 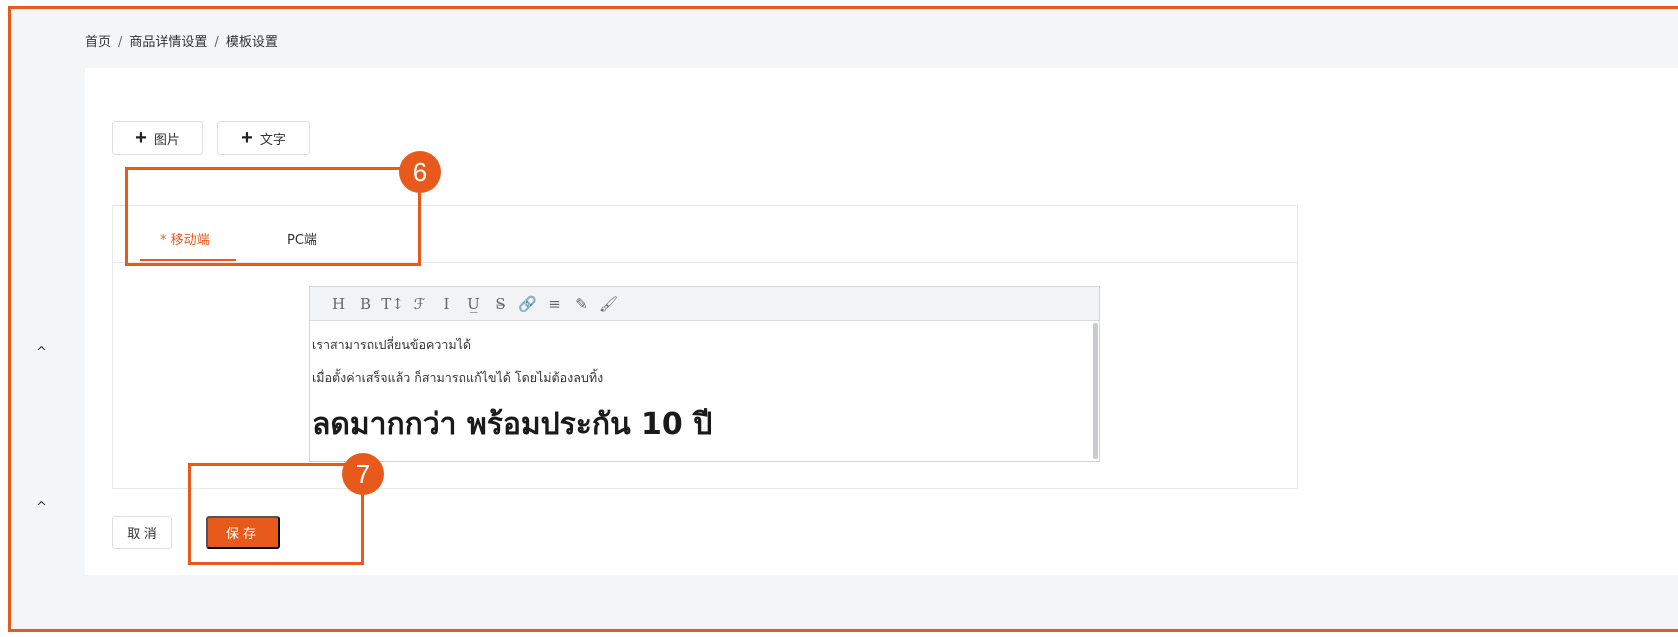 What do you see at coordinates (500, 304) in the screenshot?
I see `strikethrough-icon: S̶` at bounding box center [500, 304].